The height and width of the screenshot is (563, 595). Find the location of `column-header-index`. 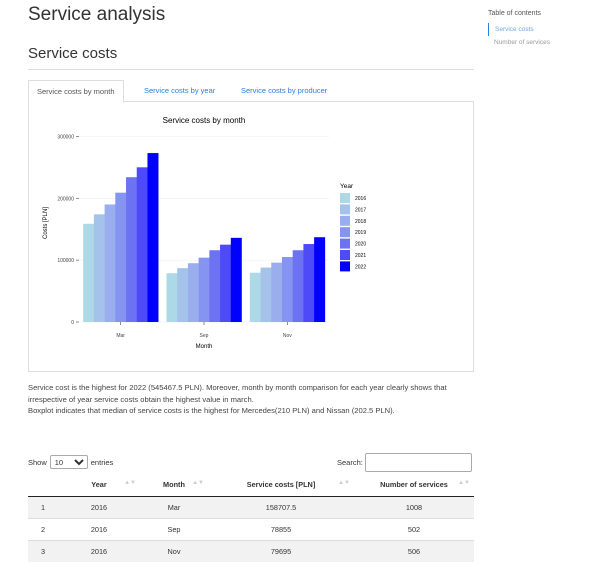

column-header-index is located at coordinates (43, 485).